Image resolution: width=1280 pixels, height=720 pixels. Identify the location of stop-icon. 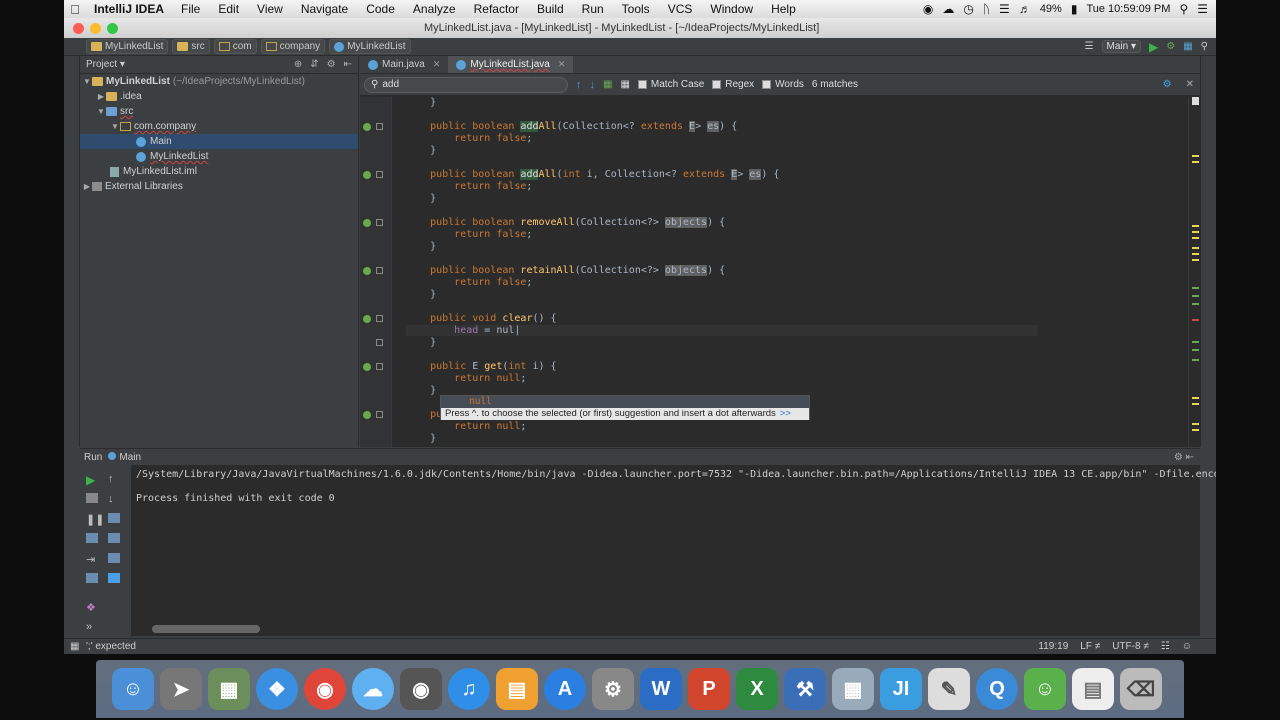
(92, 498).